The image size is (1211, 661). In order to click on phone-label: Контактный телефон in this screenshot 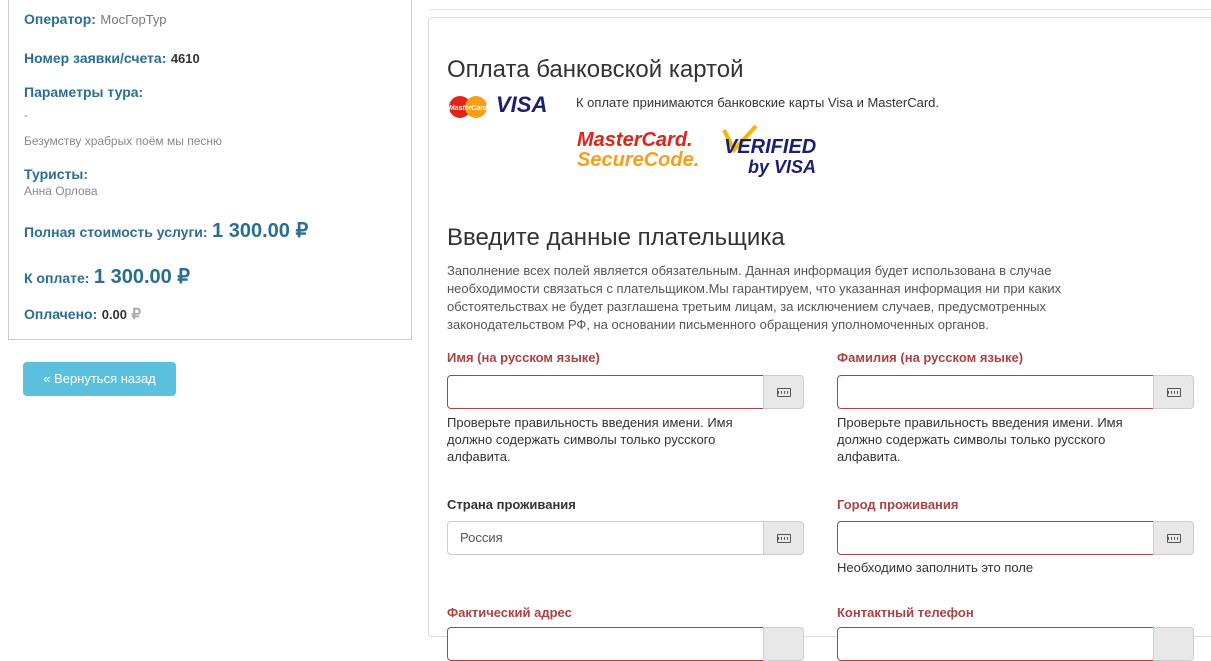, I will do `click(905, 612)`.